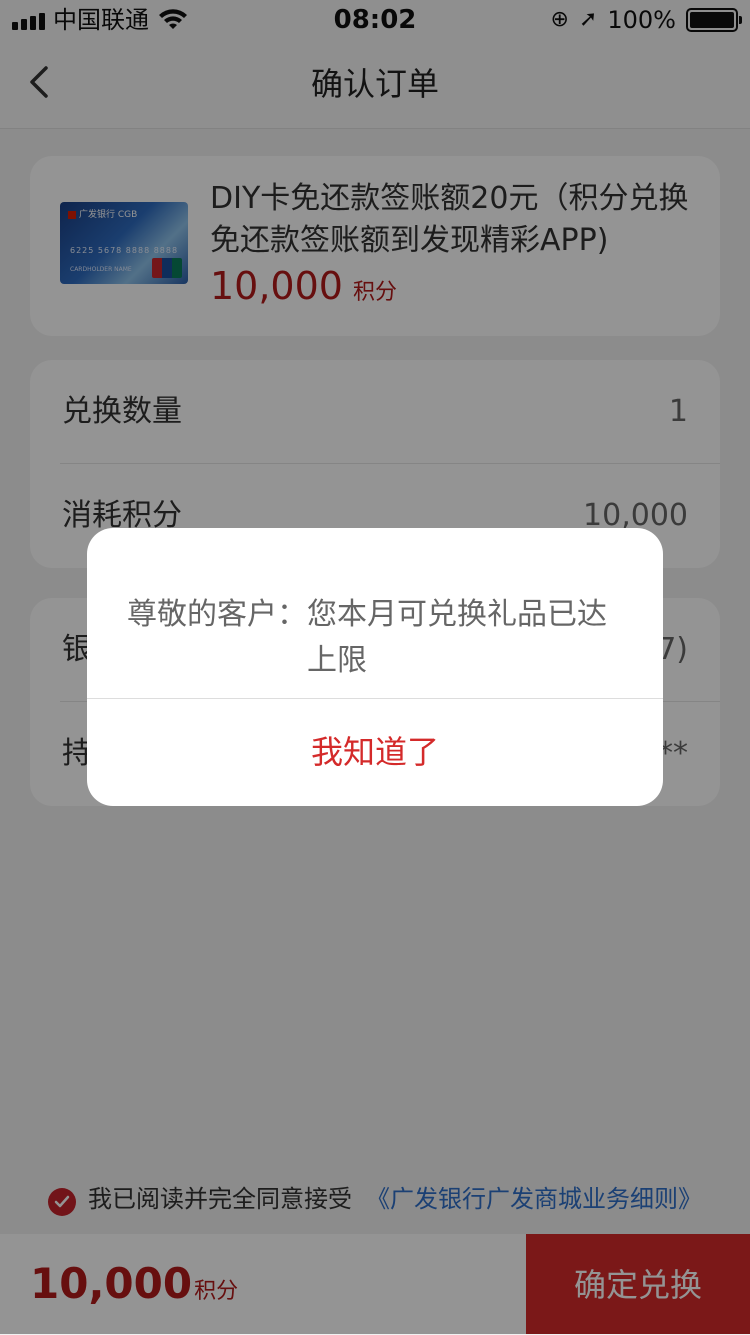  I want to click on dialog-ok-button: 我知道了, so click(375, 752).